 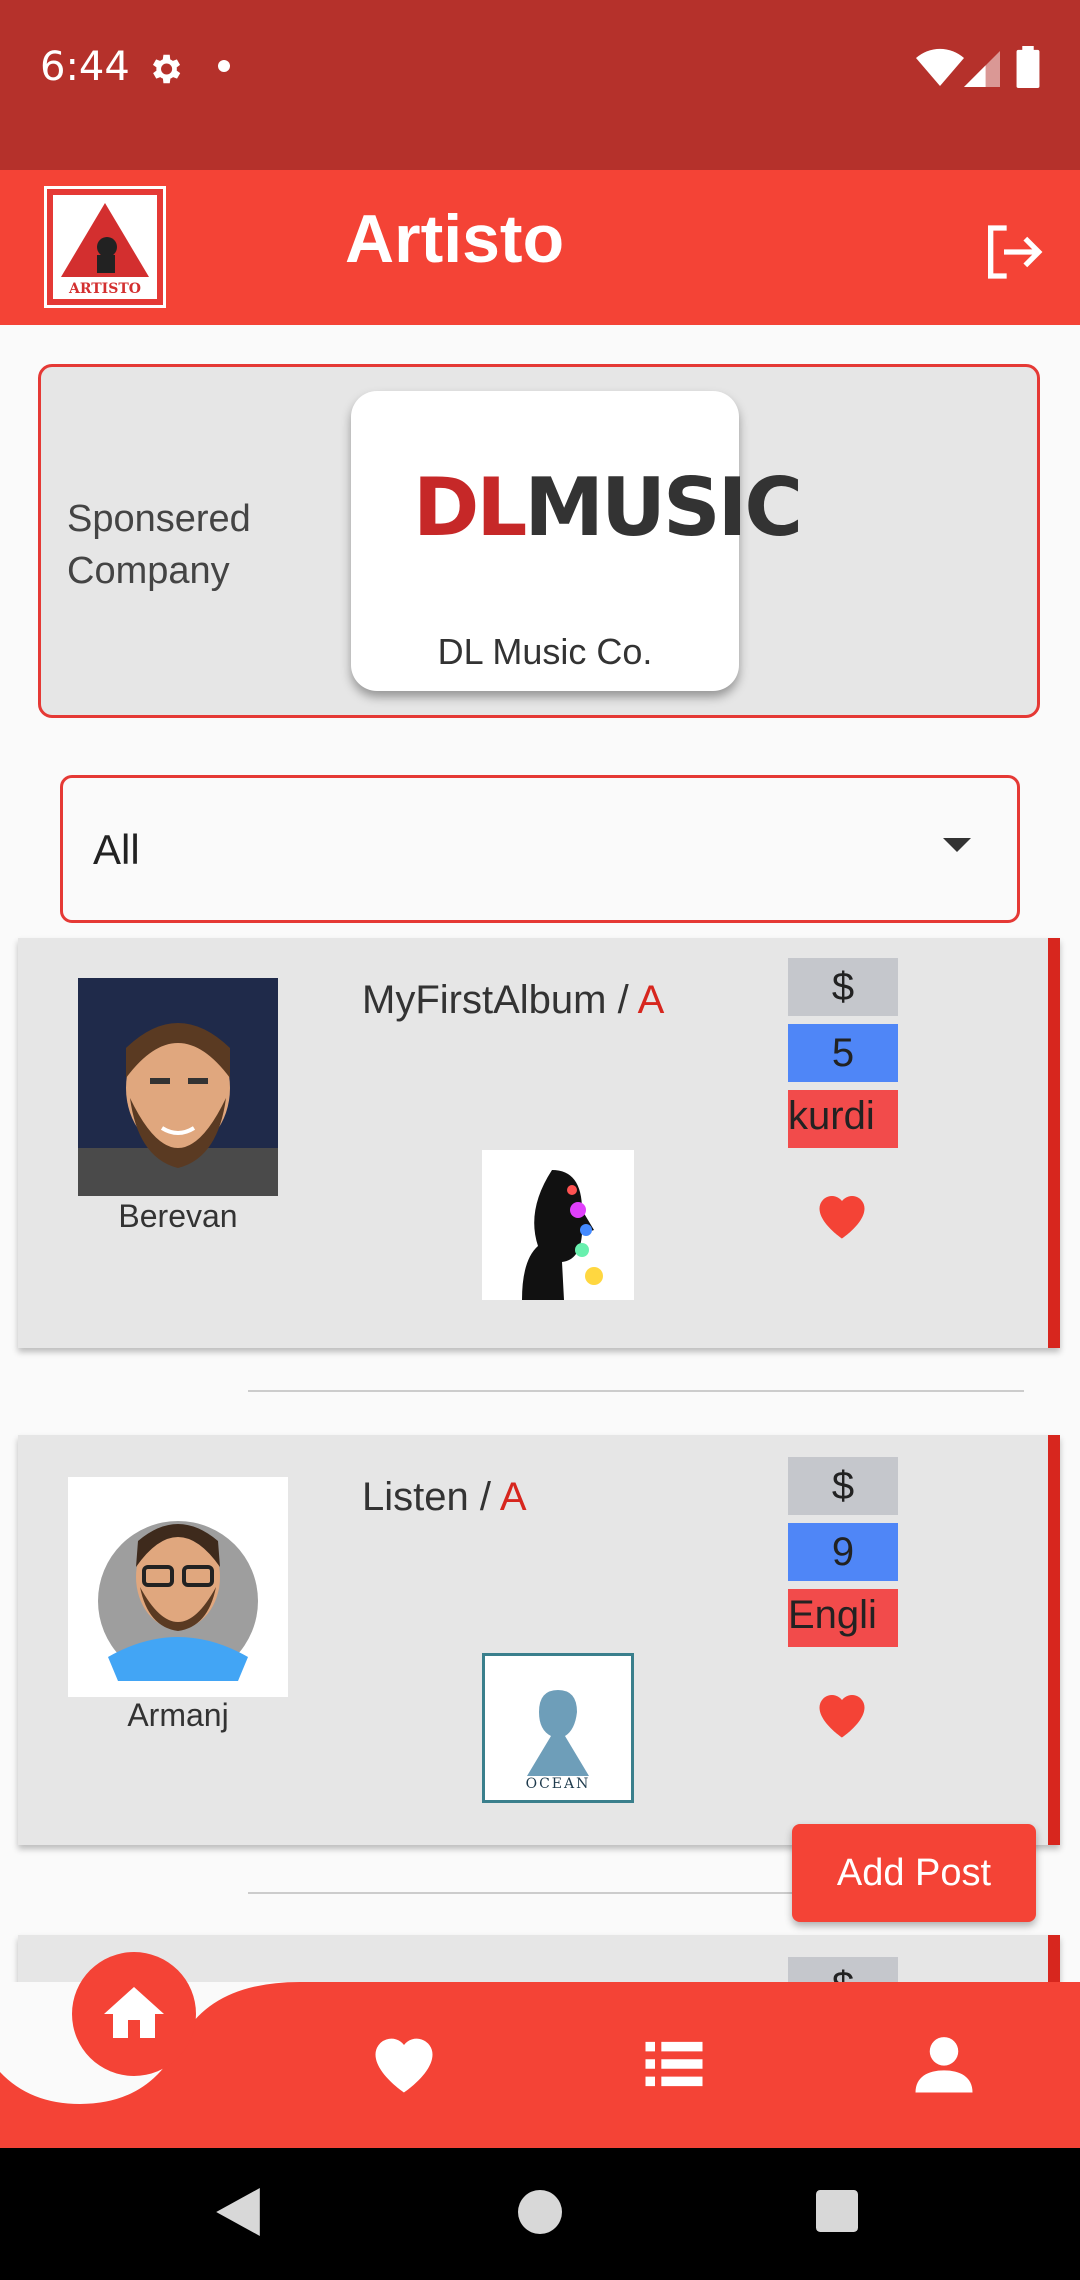 What do you see at coordinates (982, 69) in the screenshot?
I see `cell-signal-icon` at bounding box center [982, 69].